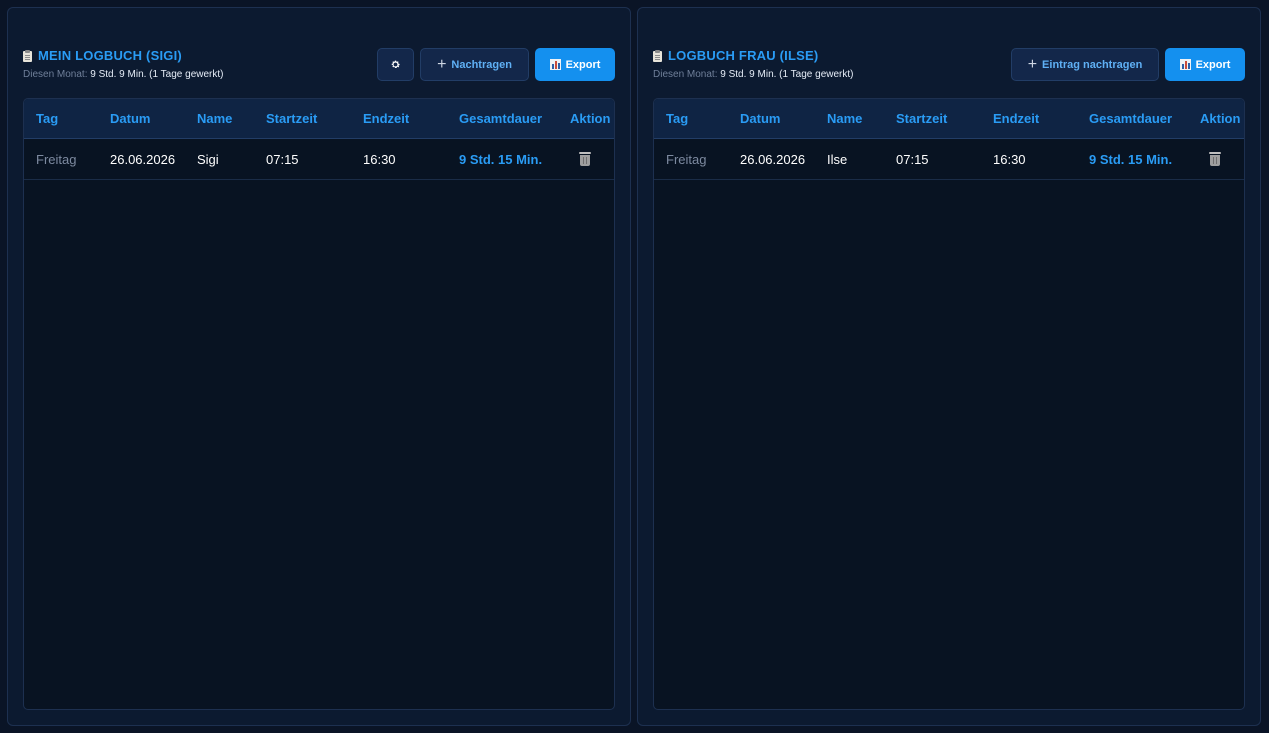 The height and width of the screenshot is (733, 1269). I want to click on header-buttons: + Eintrag nachtragen Export, so click(1128, 64).